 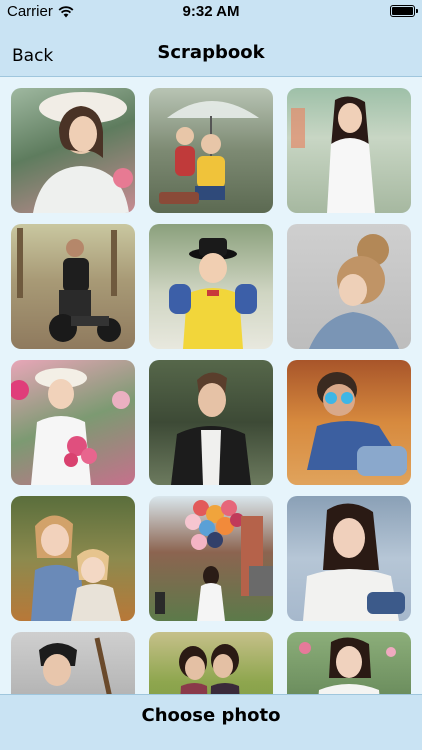 What do you see at coordinates (211, 715) in the screenshot?
I see `choose-photo-button: Choose photo` at bounding box center [211, 715].